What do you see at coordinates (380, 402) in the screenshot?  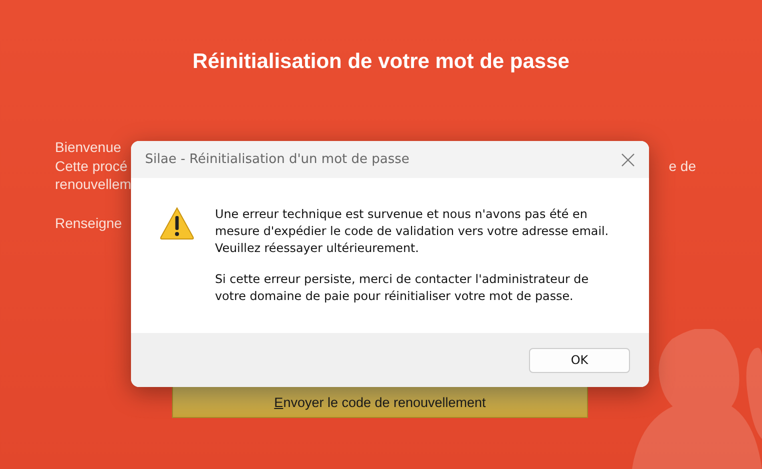 I see `send-code-button: Envoyer le code de renouvellement` at bounding box center [380, 402].